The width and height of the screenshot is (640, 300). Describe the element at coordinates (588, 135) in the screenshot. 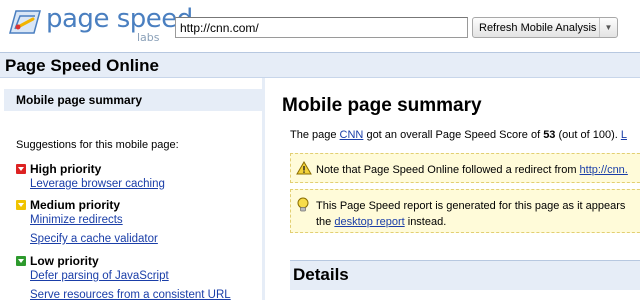

I see `score-text-suffix: (out of 100).` at that location.